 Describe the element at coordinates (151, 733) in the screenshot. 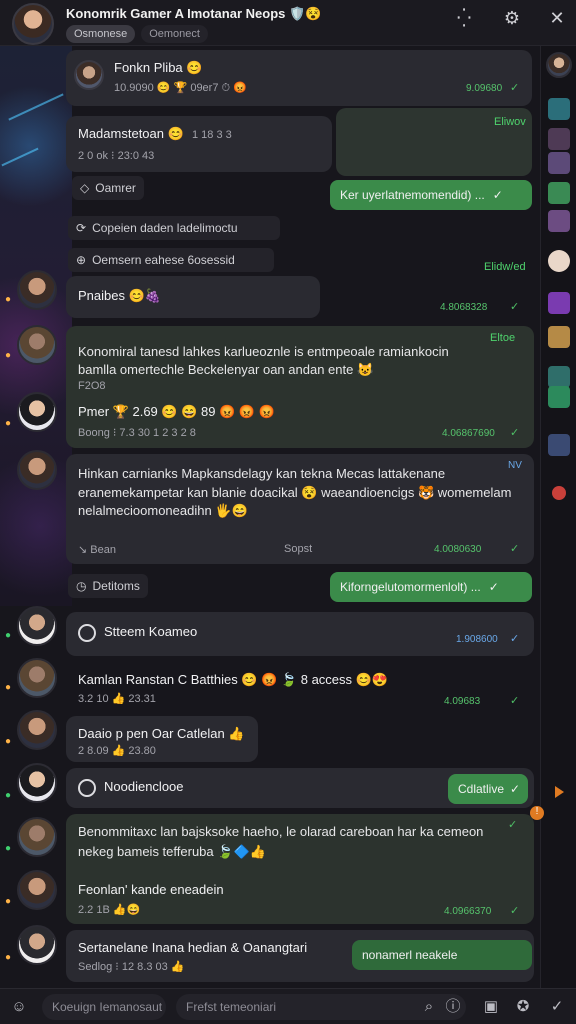

I see `sender-name-text: Daaio p pen Oar Catlelan` at that location.